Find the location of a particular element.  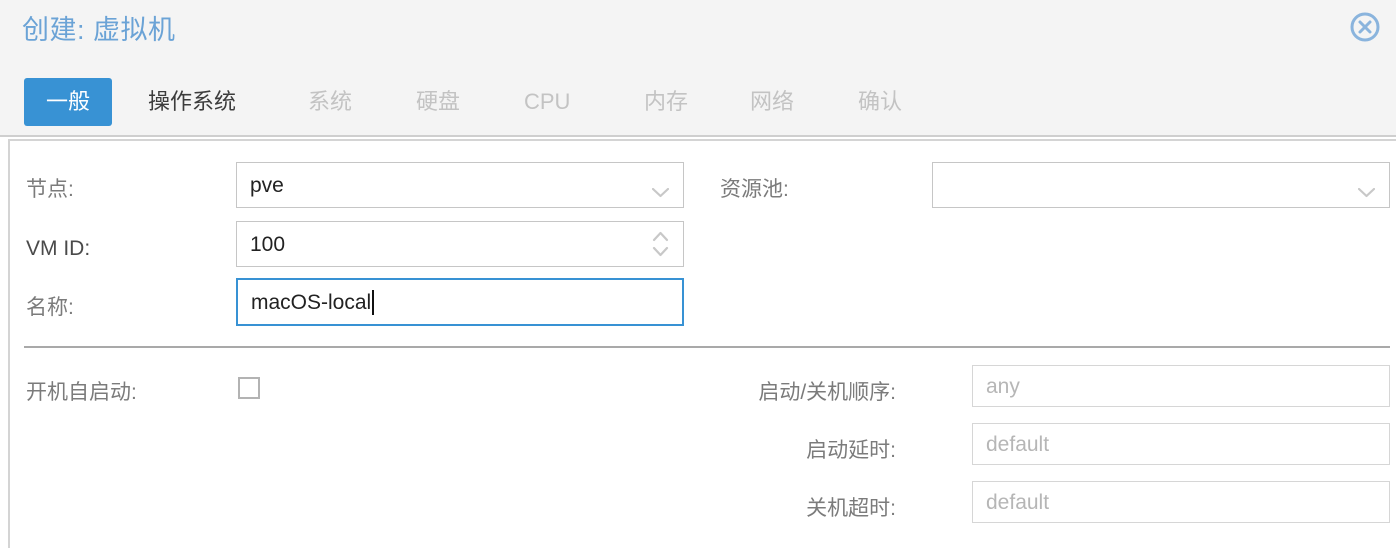

tab-memory: 内存 is located at coordinates (666, 102).